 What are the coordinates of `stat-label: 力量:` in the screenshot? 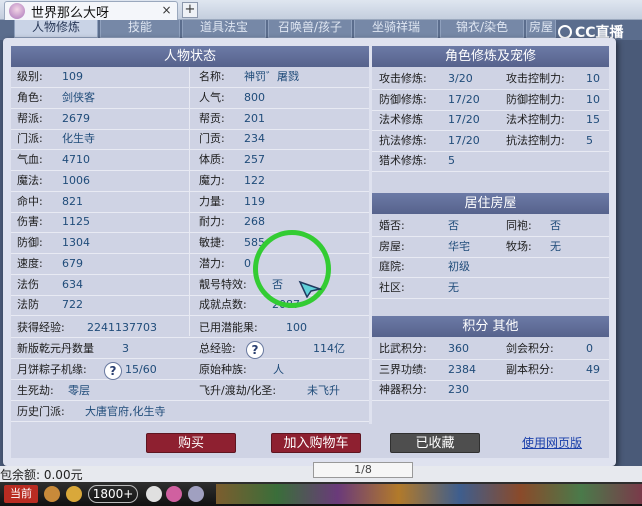 It's located at (212, 201).